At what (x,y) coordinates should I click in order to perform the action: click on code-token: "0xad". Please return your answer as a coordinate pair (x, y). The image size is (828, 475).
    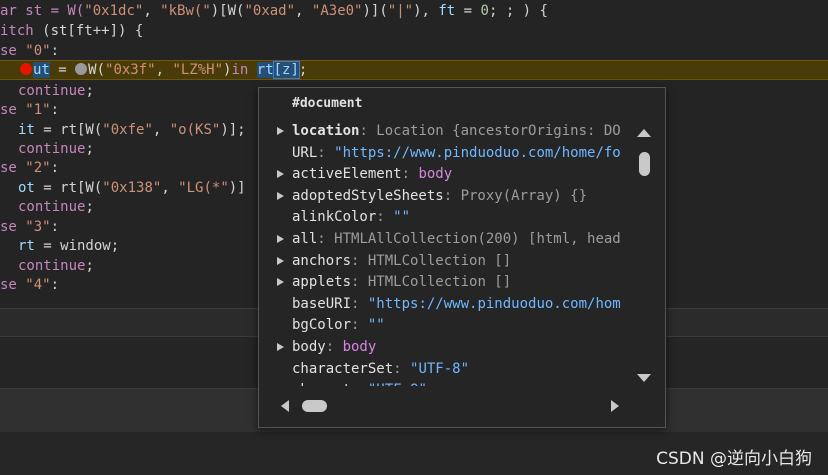
    Looking at the image, I should click on (270, 11).